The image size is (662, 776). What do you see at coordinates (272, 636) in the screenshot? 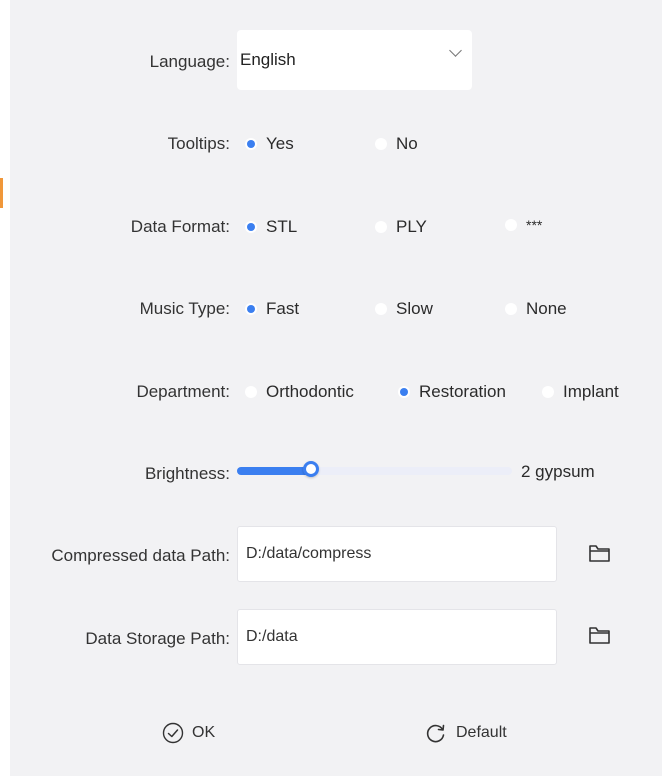
I see `storage-path-value: D:/data` at bounding box center [272, 636].